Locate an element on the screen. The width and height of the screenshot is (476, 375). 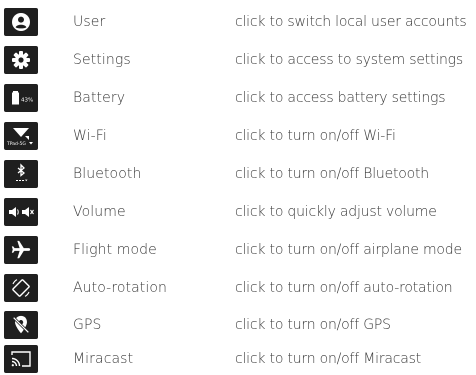
battery-percent: 43% is located at coordinates (27, 101).